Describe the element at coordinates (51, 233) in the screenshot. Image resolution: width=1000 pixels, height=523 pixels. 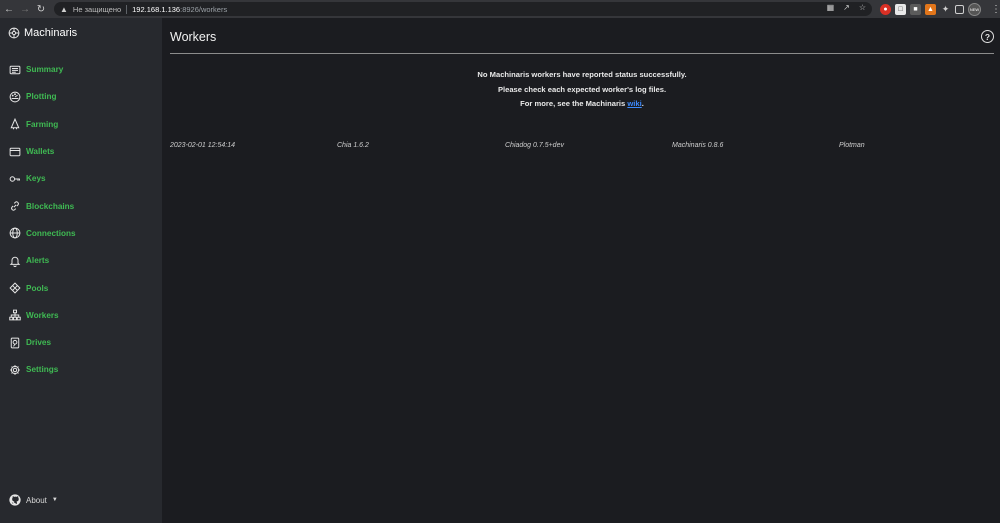
I see `sidebar-item-label: Connections` at that location.